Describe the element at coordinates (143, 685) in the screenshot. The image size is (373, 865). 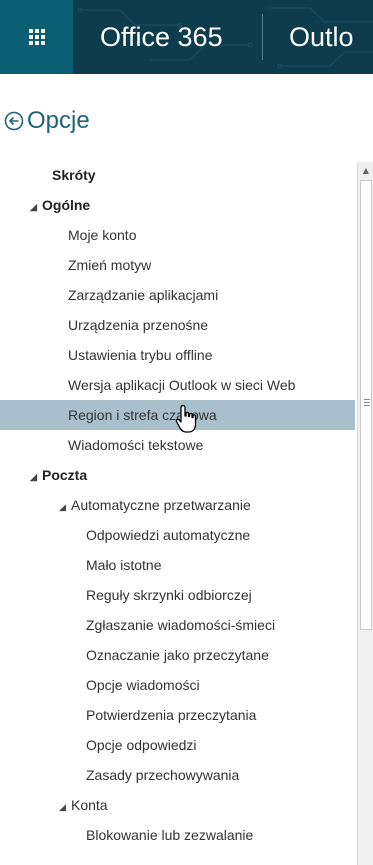
I see `nav-item-label: Opcje wiadomości` at that location.